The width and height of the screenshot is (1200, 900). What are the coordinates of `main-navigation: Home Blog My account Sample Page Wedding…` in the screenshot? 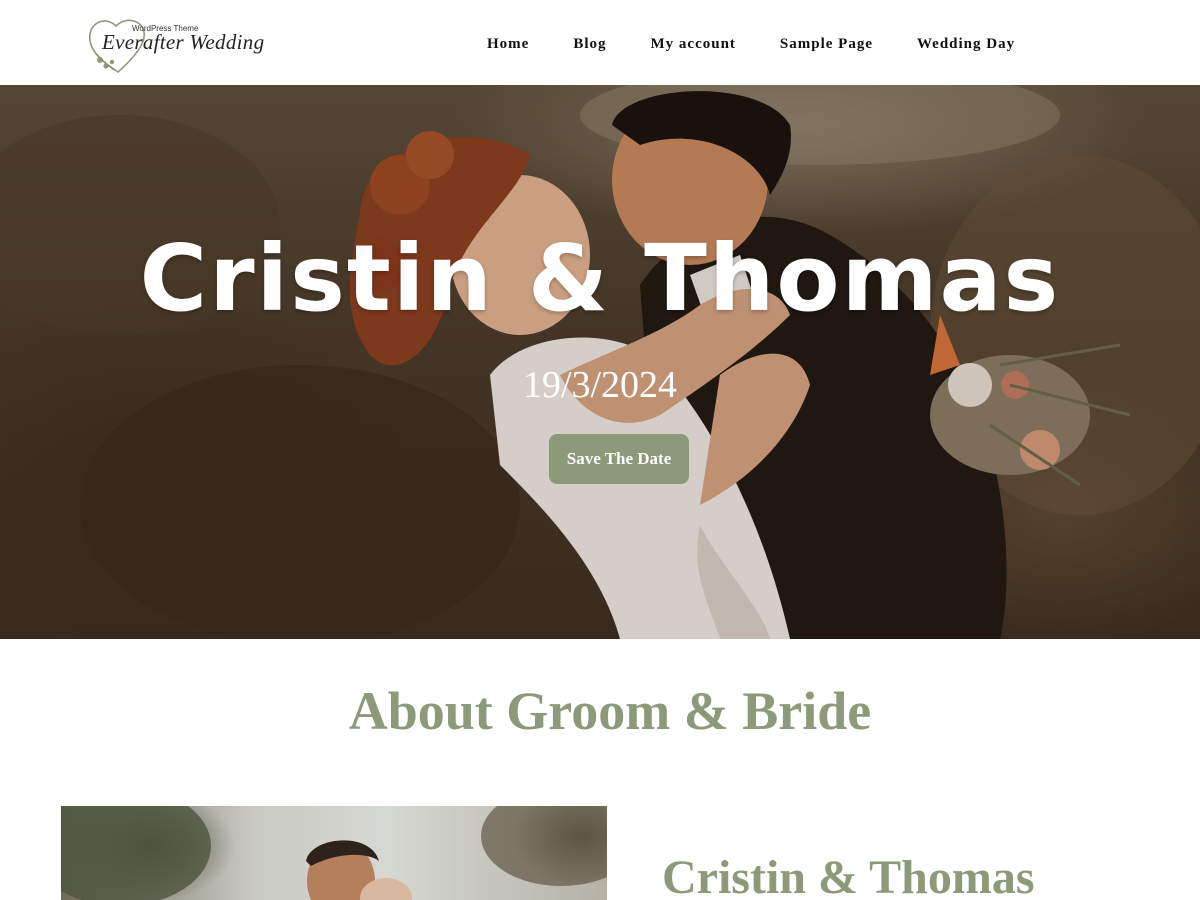 It's located at (751, 46).